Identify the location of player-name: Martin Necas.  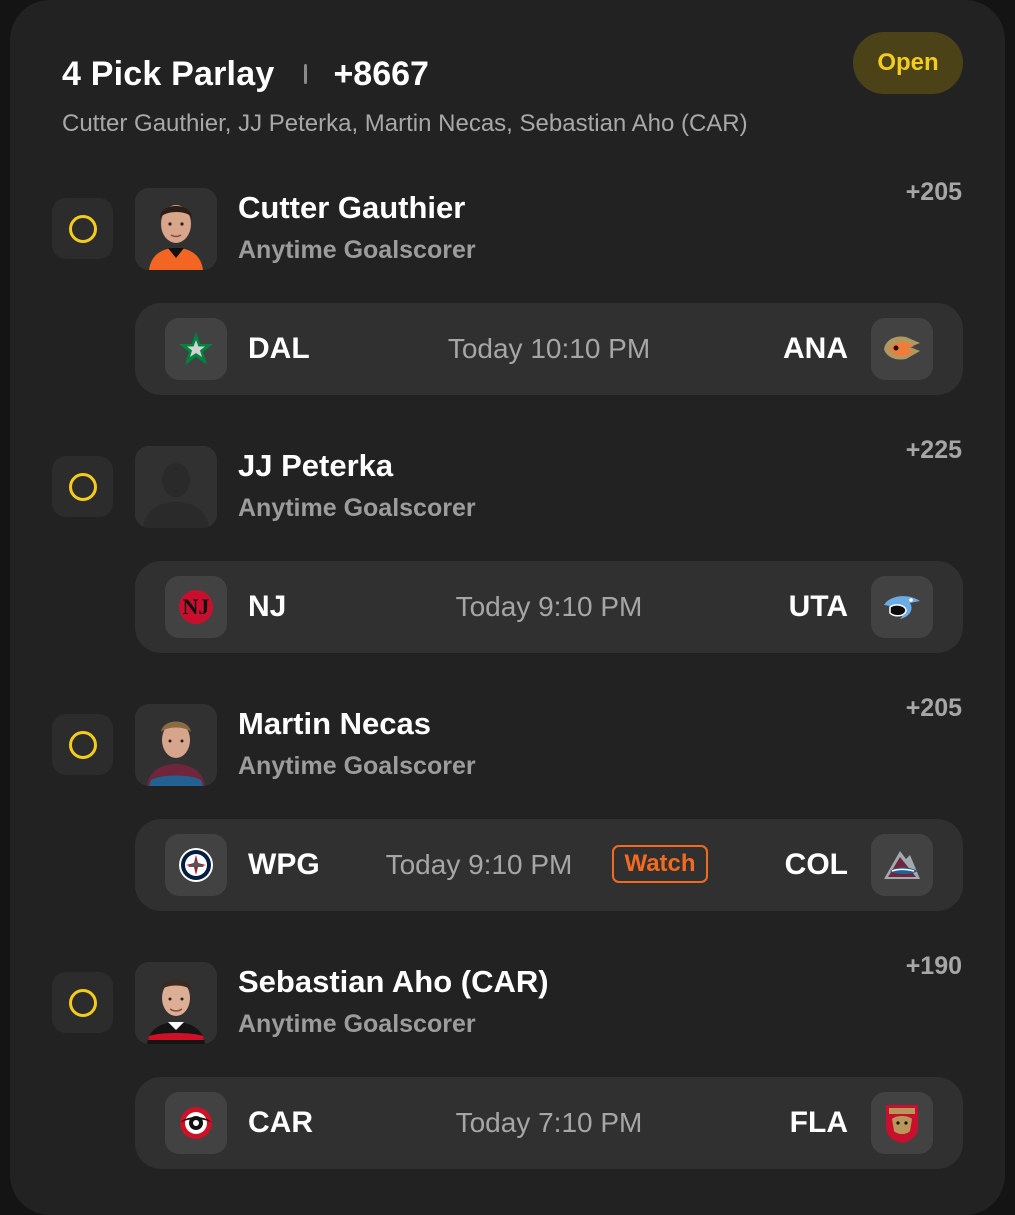
(334, 723).